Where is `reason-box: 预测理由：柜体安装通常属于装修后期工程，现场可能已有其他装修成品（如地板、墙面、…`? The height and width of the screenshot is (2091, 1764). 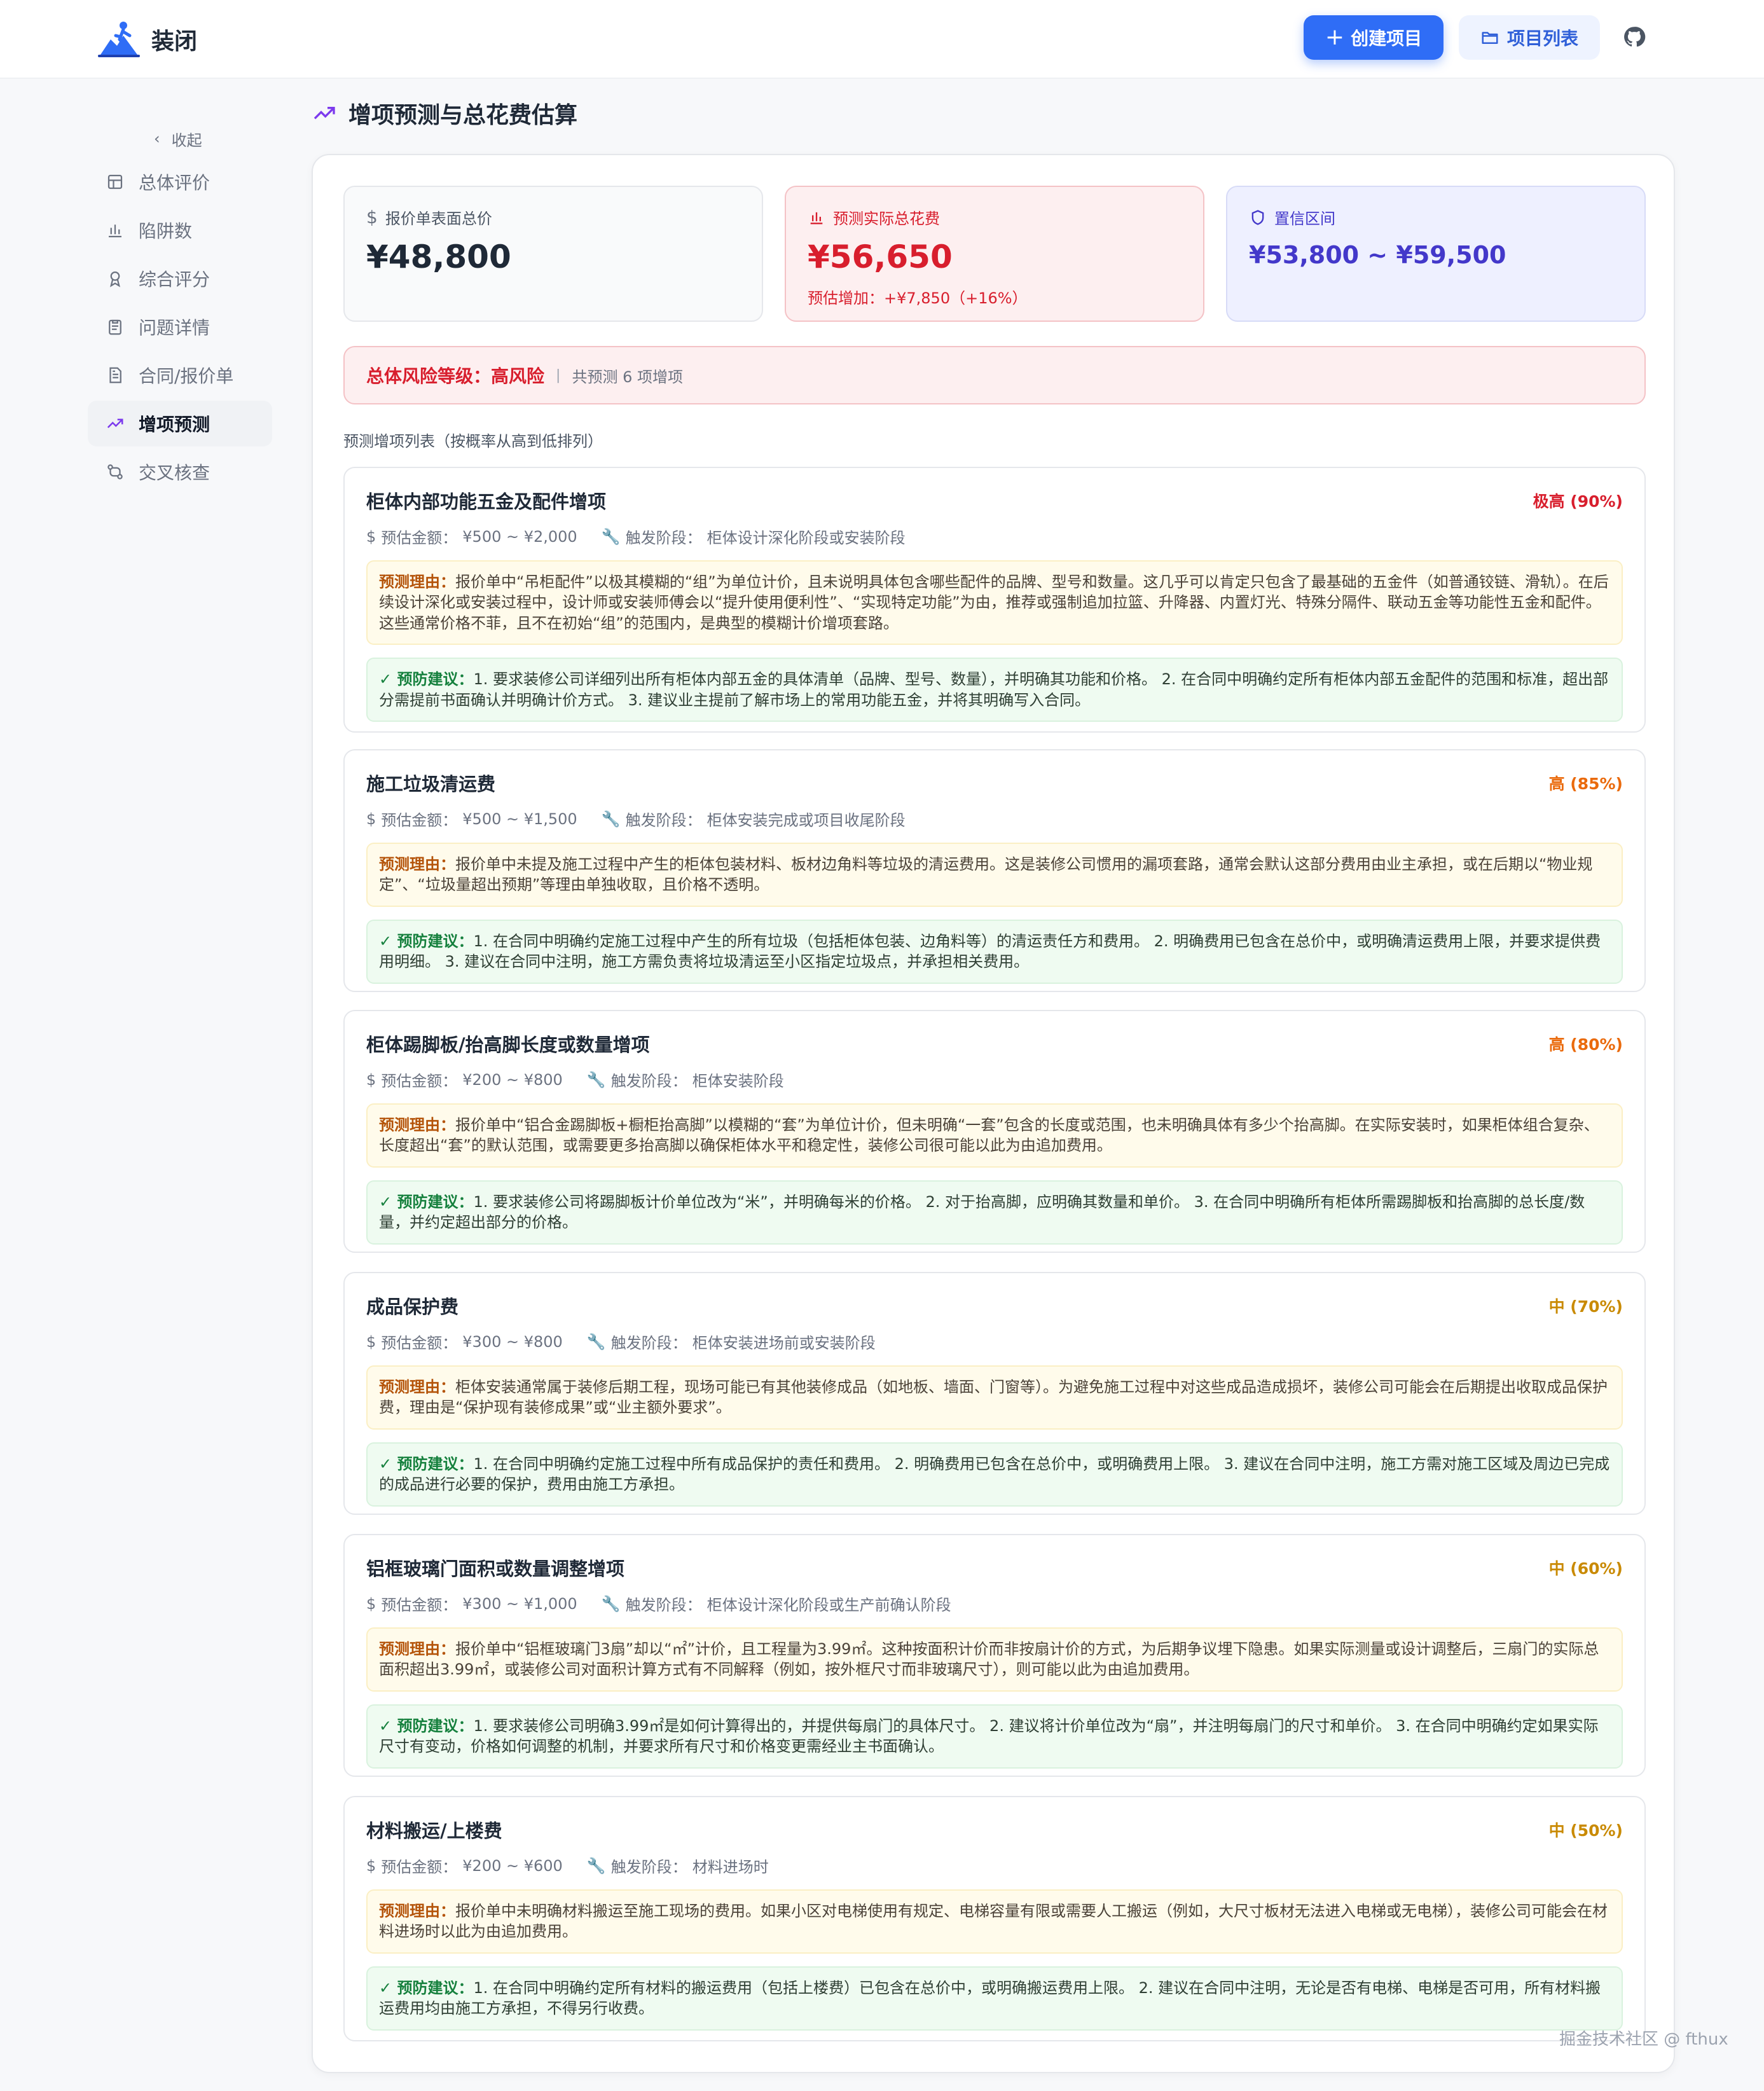 reason-box: 预测理由：柜体安装通常属于装修后期工程，现场可能已有其他装修成品（如地板、墙面、… is located at coordinates (994, 1397).